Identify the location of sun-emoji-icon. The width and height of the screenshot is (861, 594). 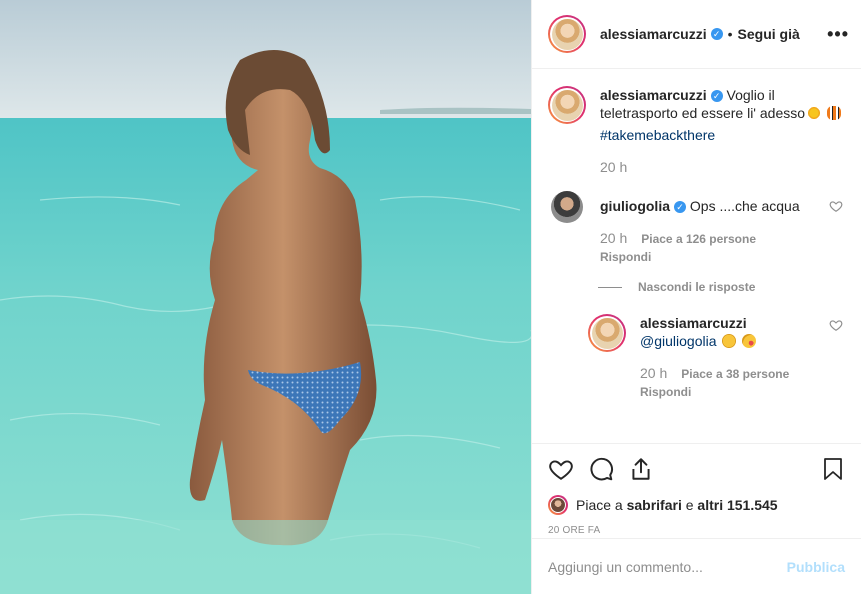
(814, 113).